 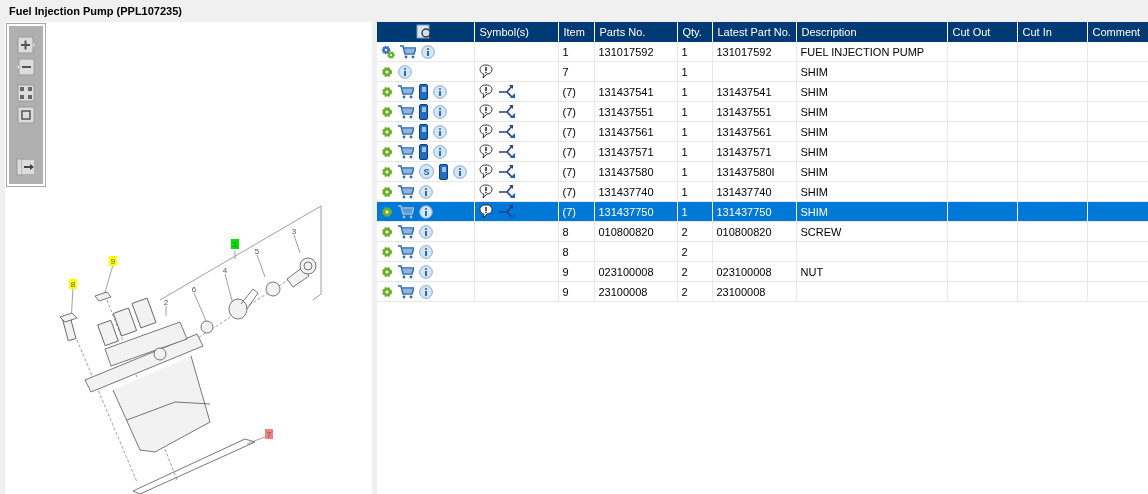 I want to click on table-cell: 023100008, so click(x=744, y=271).